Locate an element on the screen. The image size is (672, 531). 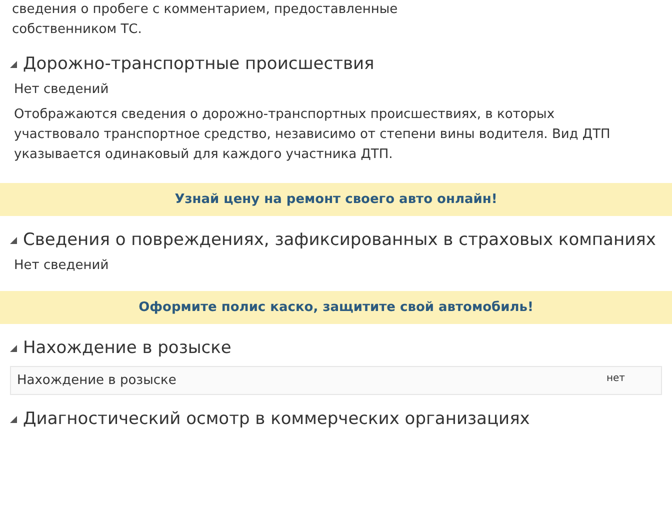
mileage-note: сведения о пробеге с комментарием, предоставленные собственником ТС. is located at coordinates (205, 20).